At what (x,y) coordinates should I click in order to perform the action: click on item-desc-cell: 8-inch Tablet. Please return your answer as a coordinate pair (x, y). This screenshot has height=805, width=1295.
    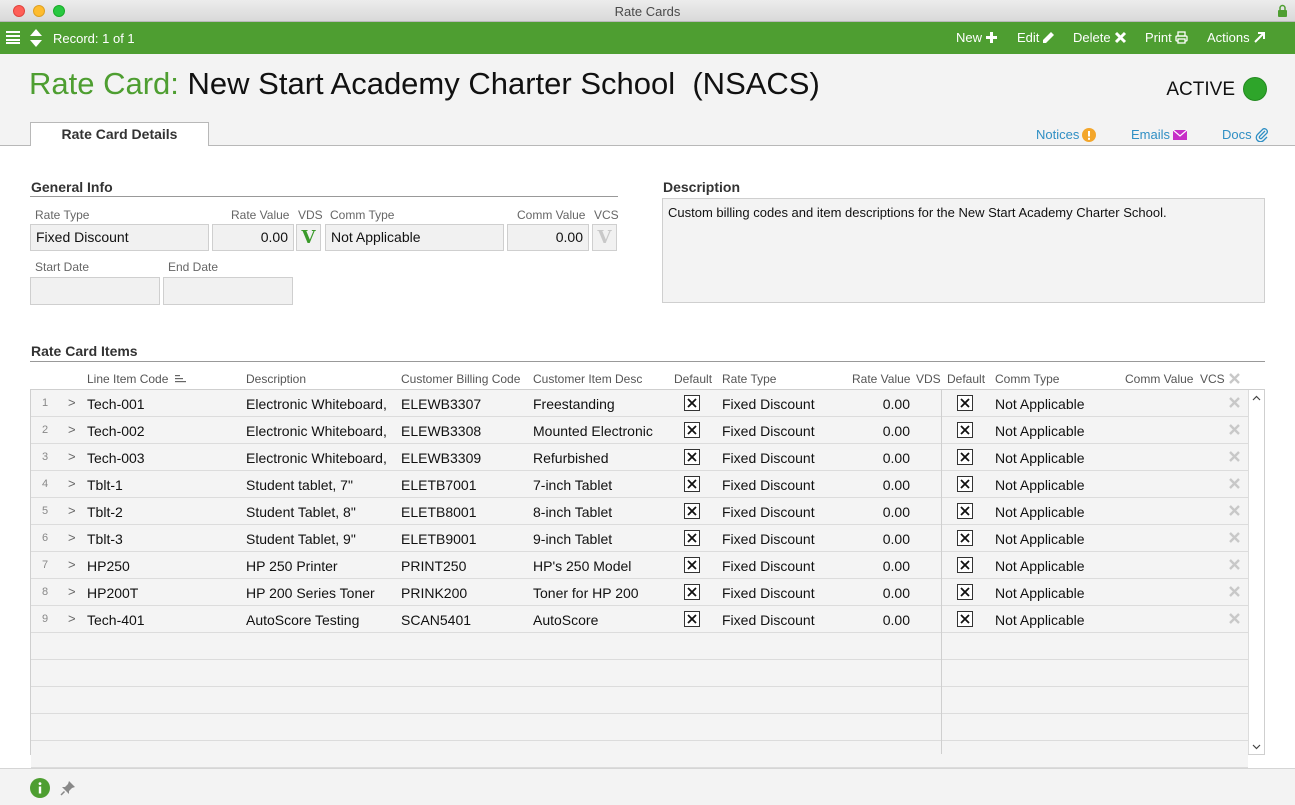
    Looking at the image, I should click on (572, 512).